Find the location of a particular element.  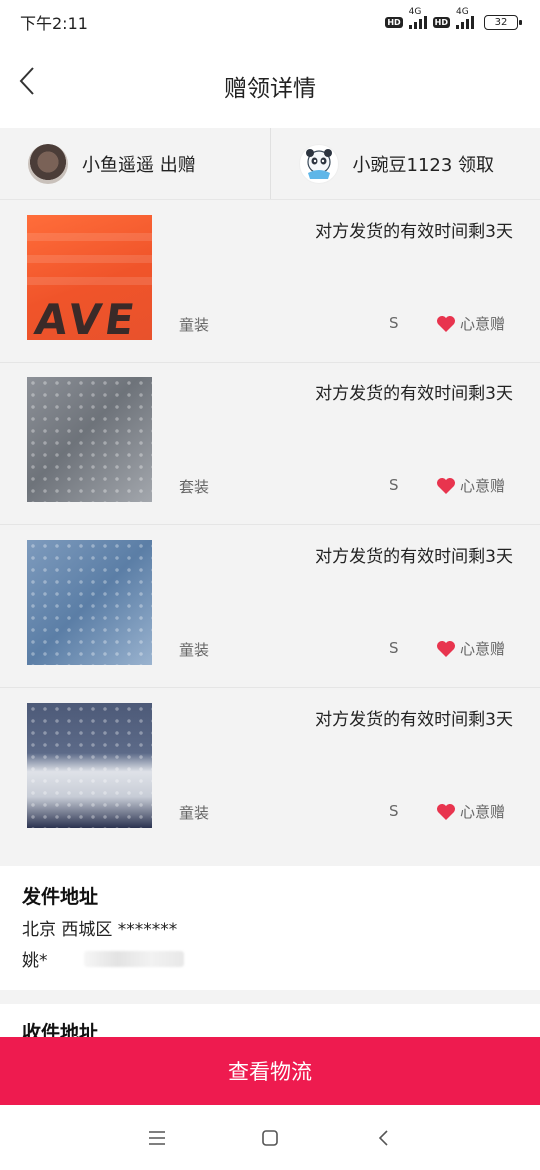

back-nav-button is located at coordinates (383, 1138).